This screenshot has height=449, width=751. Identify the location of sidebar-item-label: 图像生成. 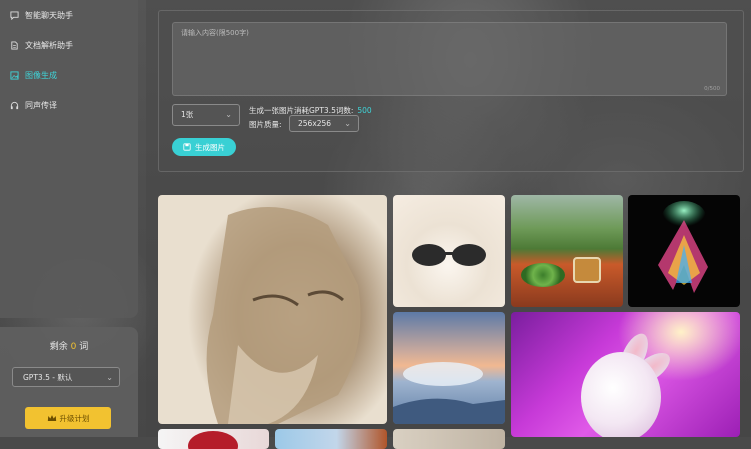
(41, 75).